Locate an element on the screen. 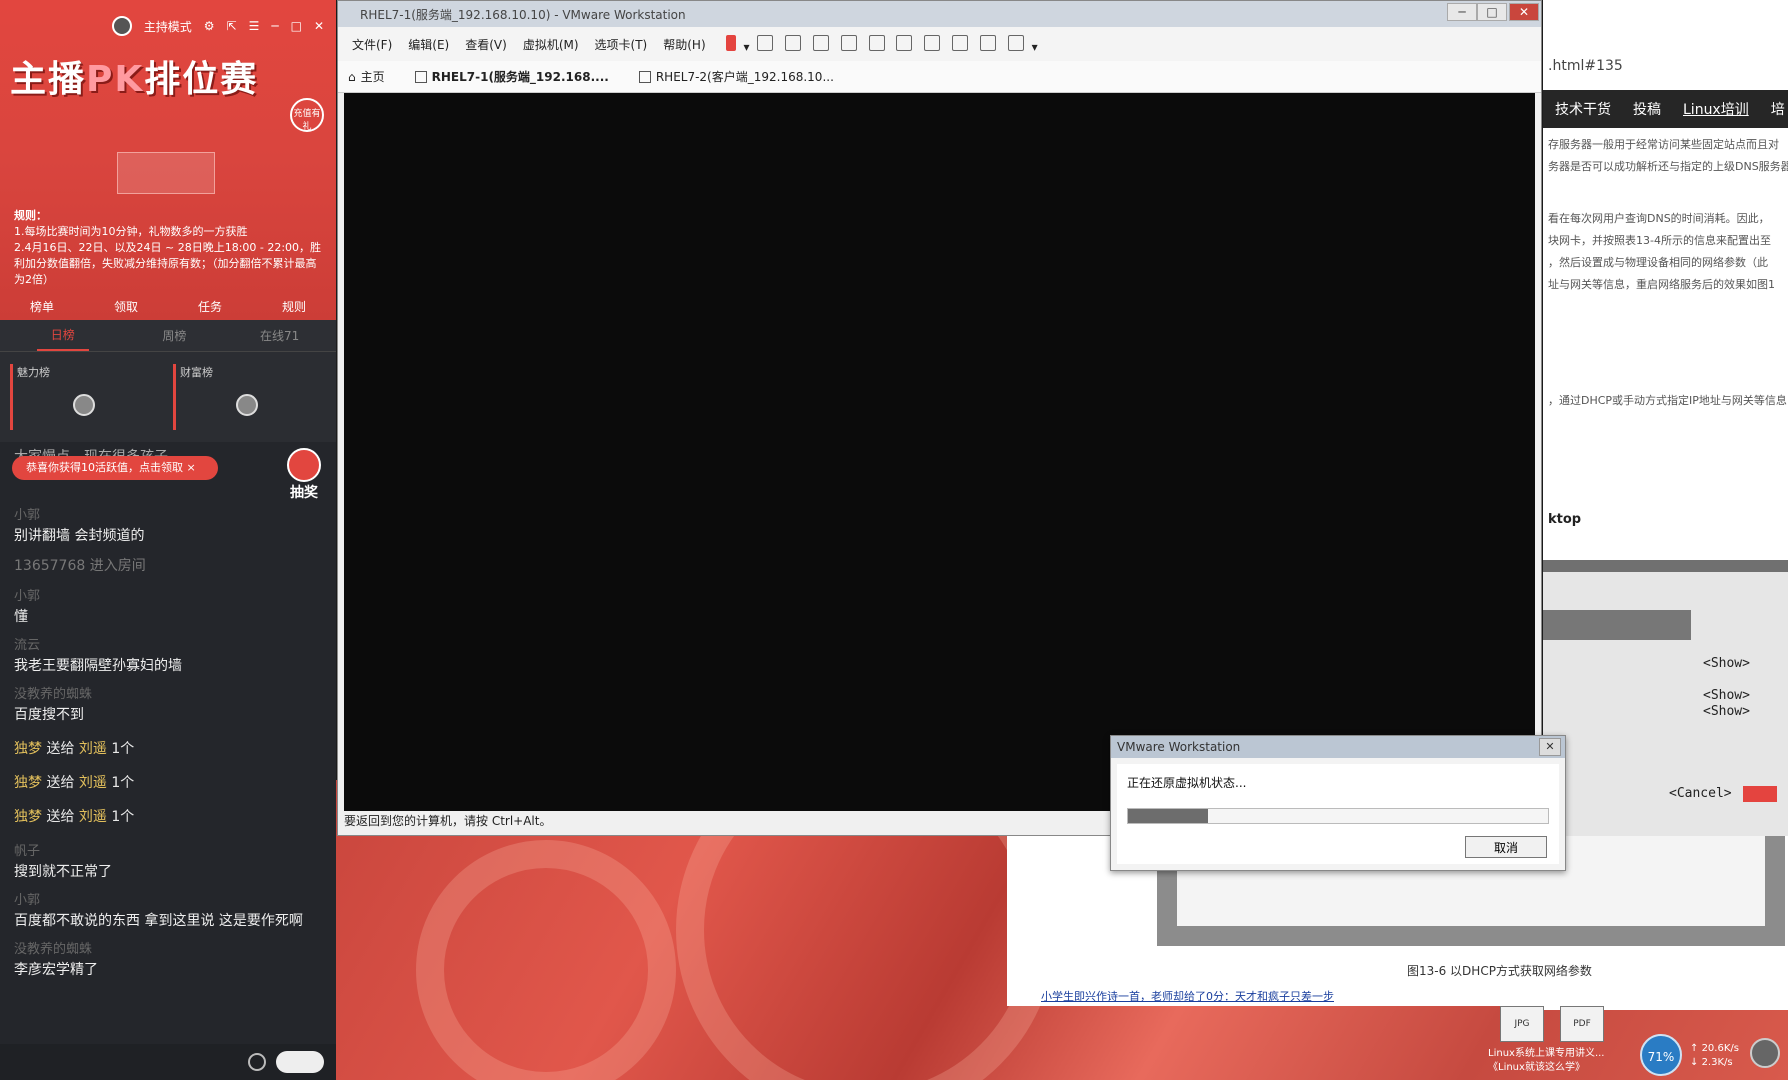  charm-board: 魅力榜 is located at coordinates (86, 397).